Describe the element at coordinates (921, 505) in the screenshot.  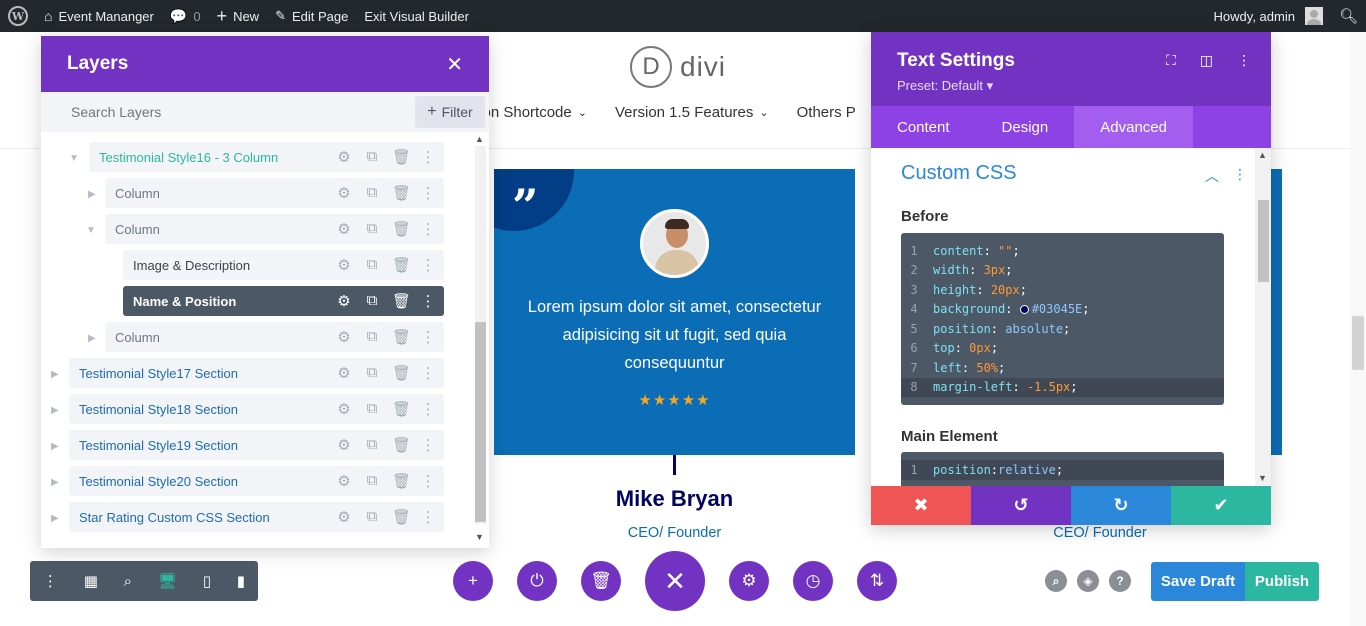
I see `discard-button: ✖` at that location.